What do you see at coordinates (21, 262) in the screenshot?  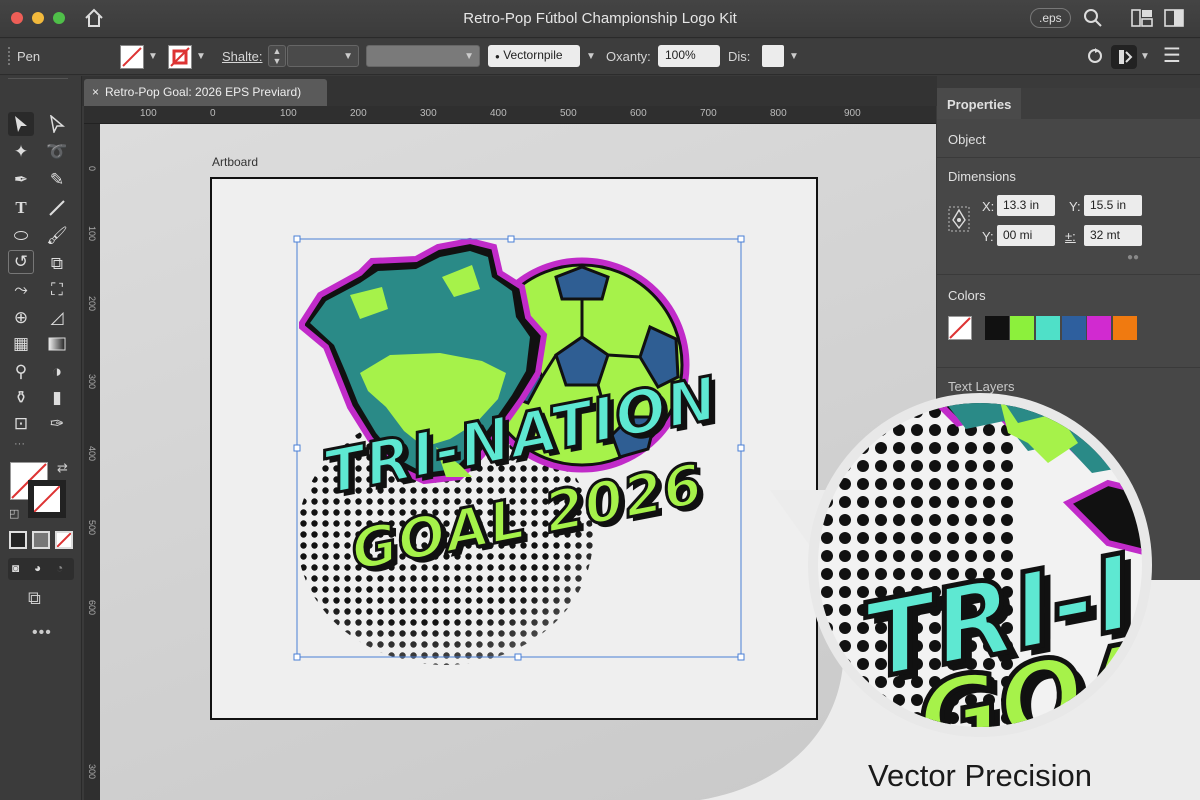 I see `rotate-tool-icon: ↺` at bounding box center [21, 262].